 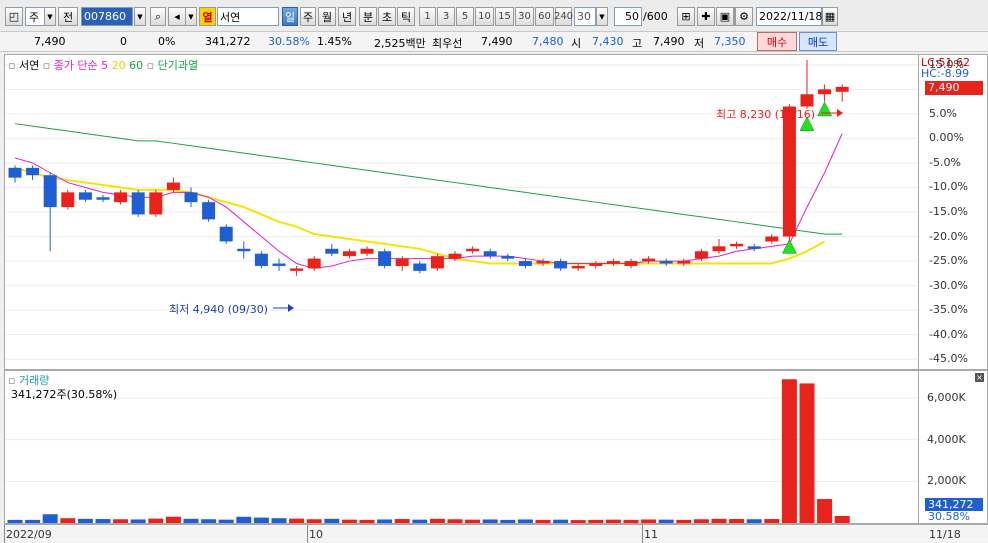 What do you see at coordinates (651, 534) in the screenshot?
I see `date-label: 11` at bounding box center [651, 534].